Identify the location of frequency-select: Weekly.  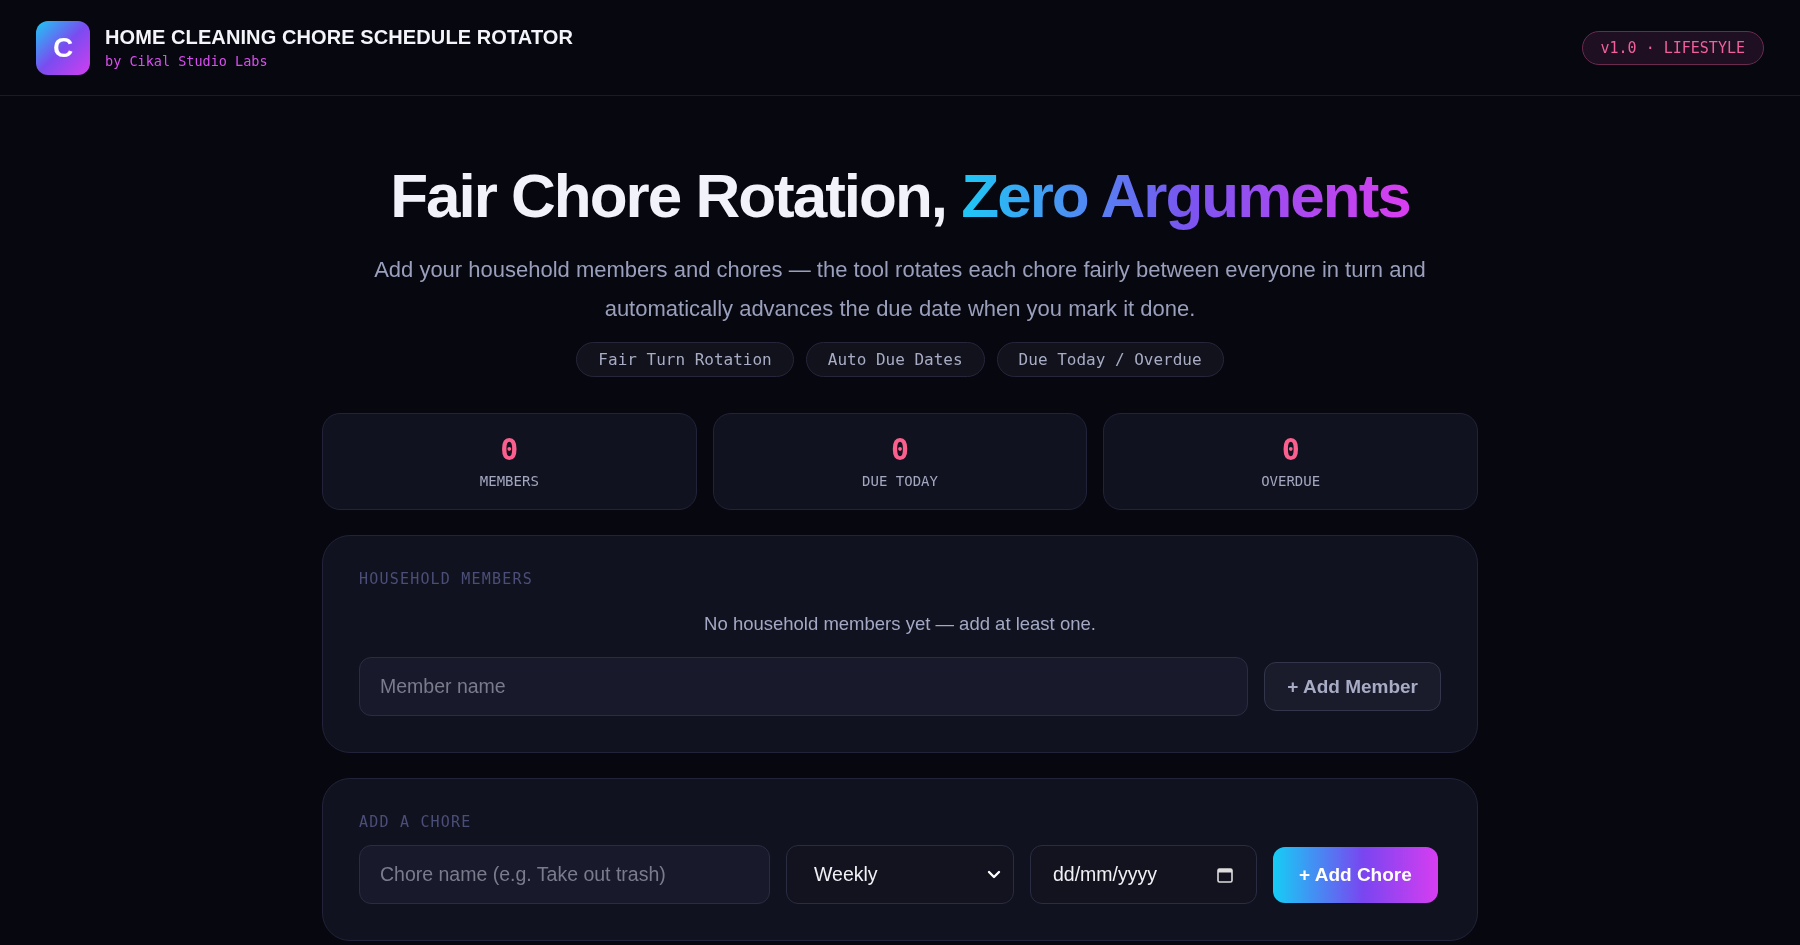
(900, 875).